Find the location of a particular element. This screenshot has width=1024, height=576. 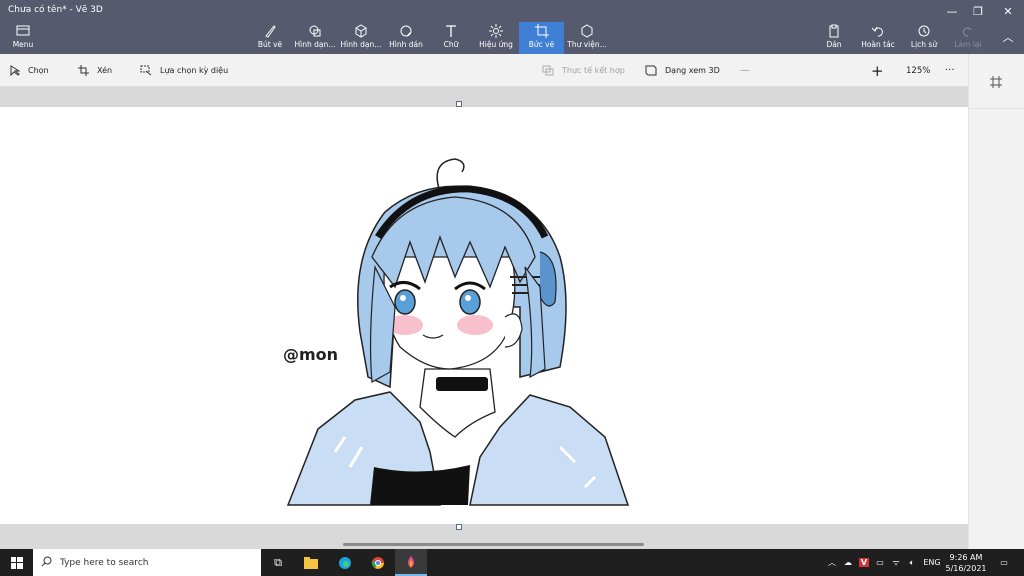

resize-handle-bottom is located at coordinates (459, 527).